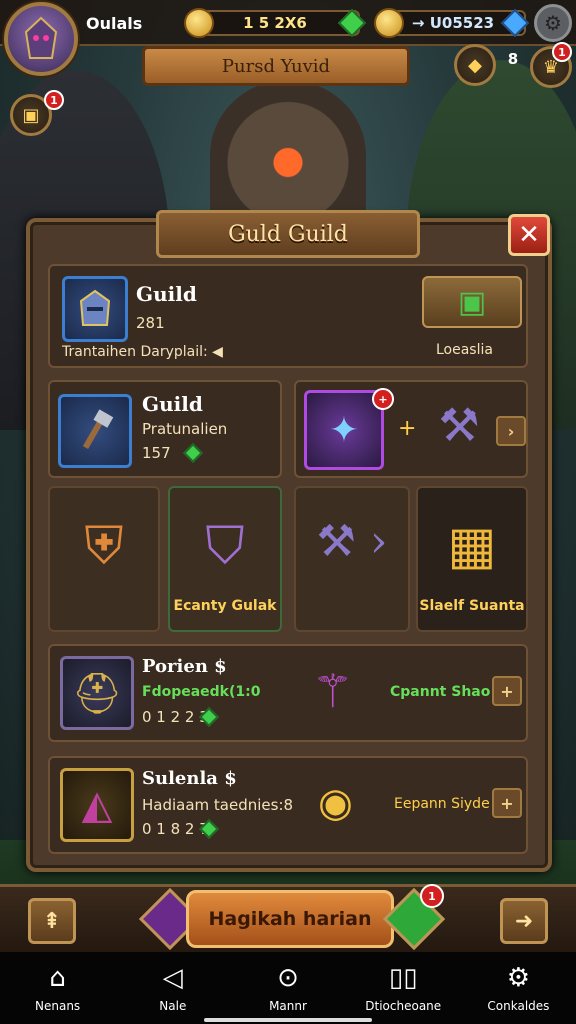 The image size is (576, 1024). What do you see at coordinates (218, 805) in the screenshot?
I see `row-subtitle: Hadiaam taednies:8` at bounding box center [218, 805].